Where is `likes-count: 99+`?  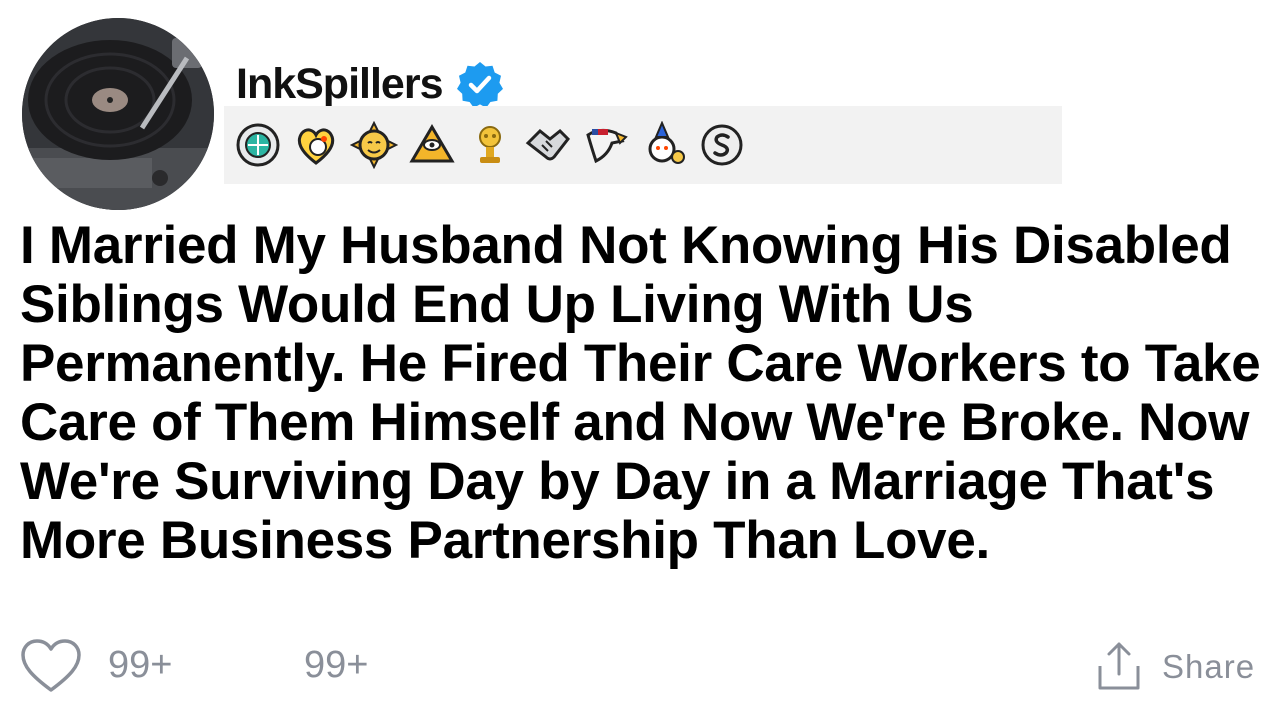 likes-count: 99+ is located at coordinates (140, 665).